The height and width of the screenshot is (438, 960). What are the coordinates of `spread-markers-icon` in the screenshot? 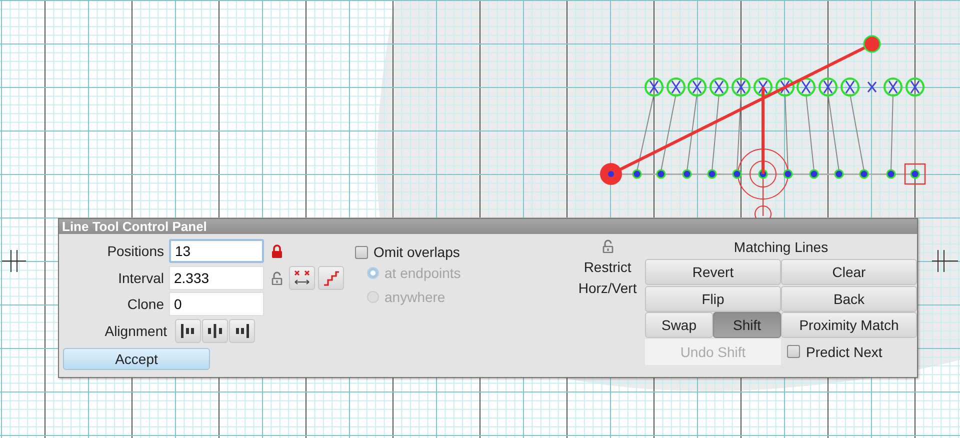 It's located at (302, 277).